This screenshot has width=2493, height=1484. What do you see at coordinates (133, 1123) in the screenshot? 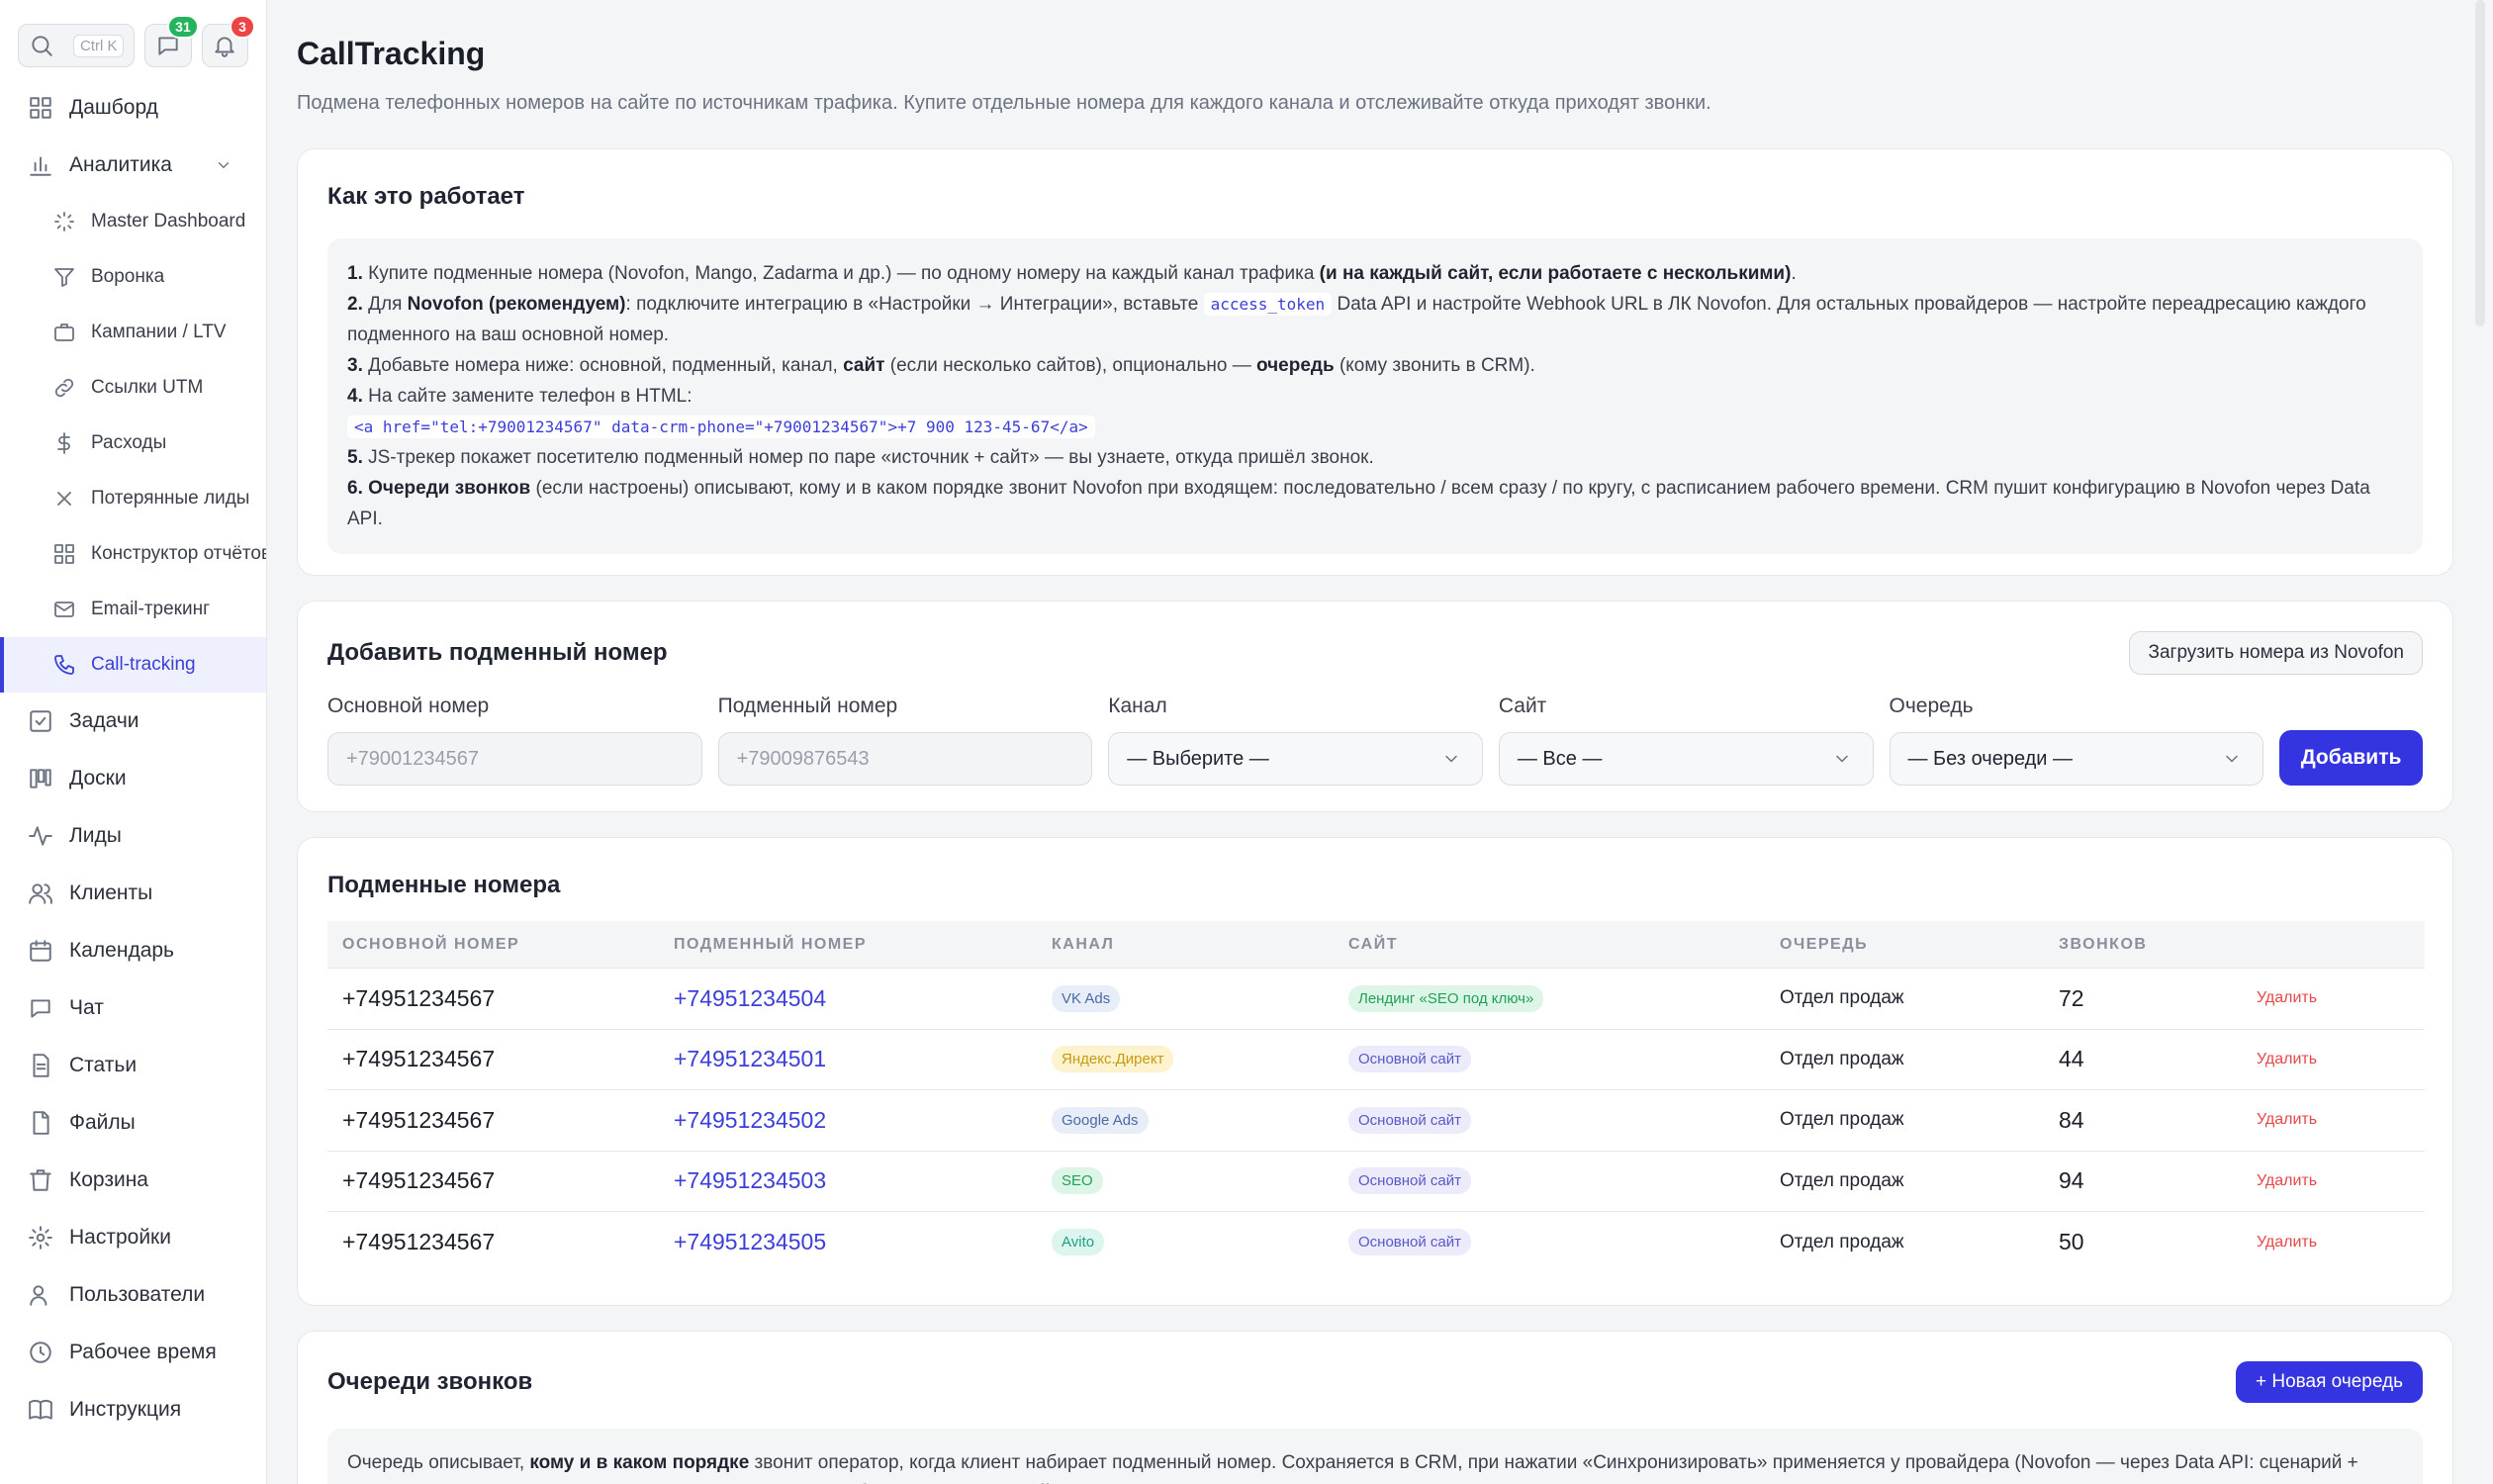
I see `sidebar-item-files: Файлы` at bounding box center [133, 1123].